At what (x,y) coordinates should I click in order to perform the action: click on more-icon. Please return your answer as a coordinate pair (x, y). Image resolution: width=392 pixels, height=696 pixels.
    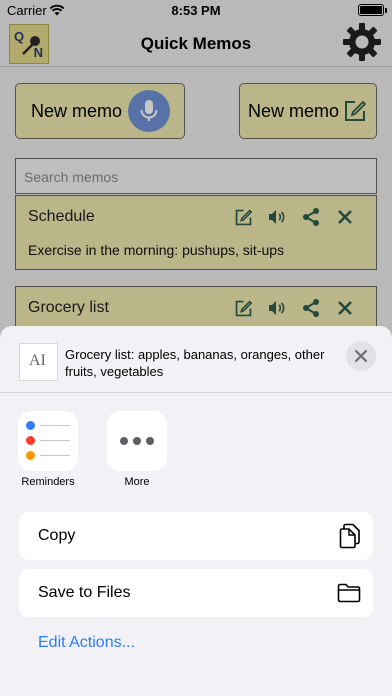
    Looking at the image, I should click on (137, 441).